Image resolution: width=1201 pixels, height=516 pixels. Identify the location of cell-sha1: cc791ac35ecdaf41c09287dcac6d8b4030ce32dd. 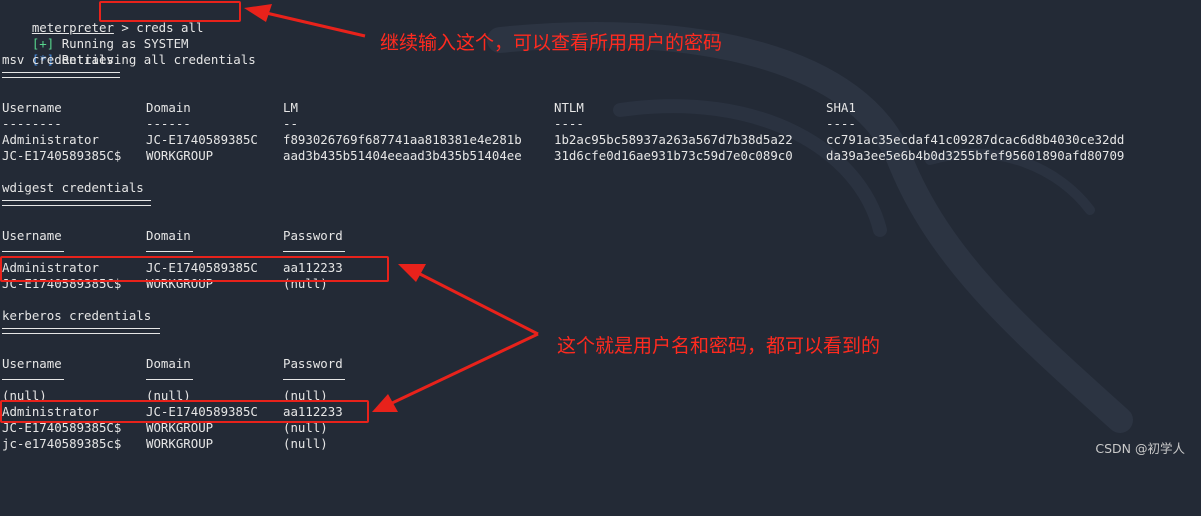
(975, 139).